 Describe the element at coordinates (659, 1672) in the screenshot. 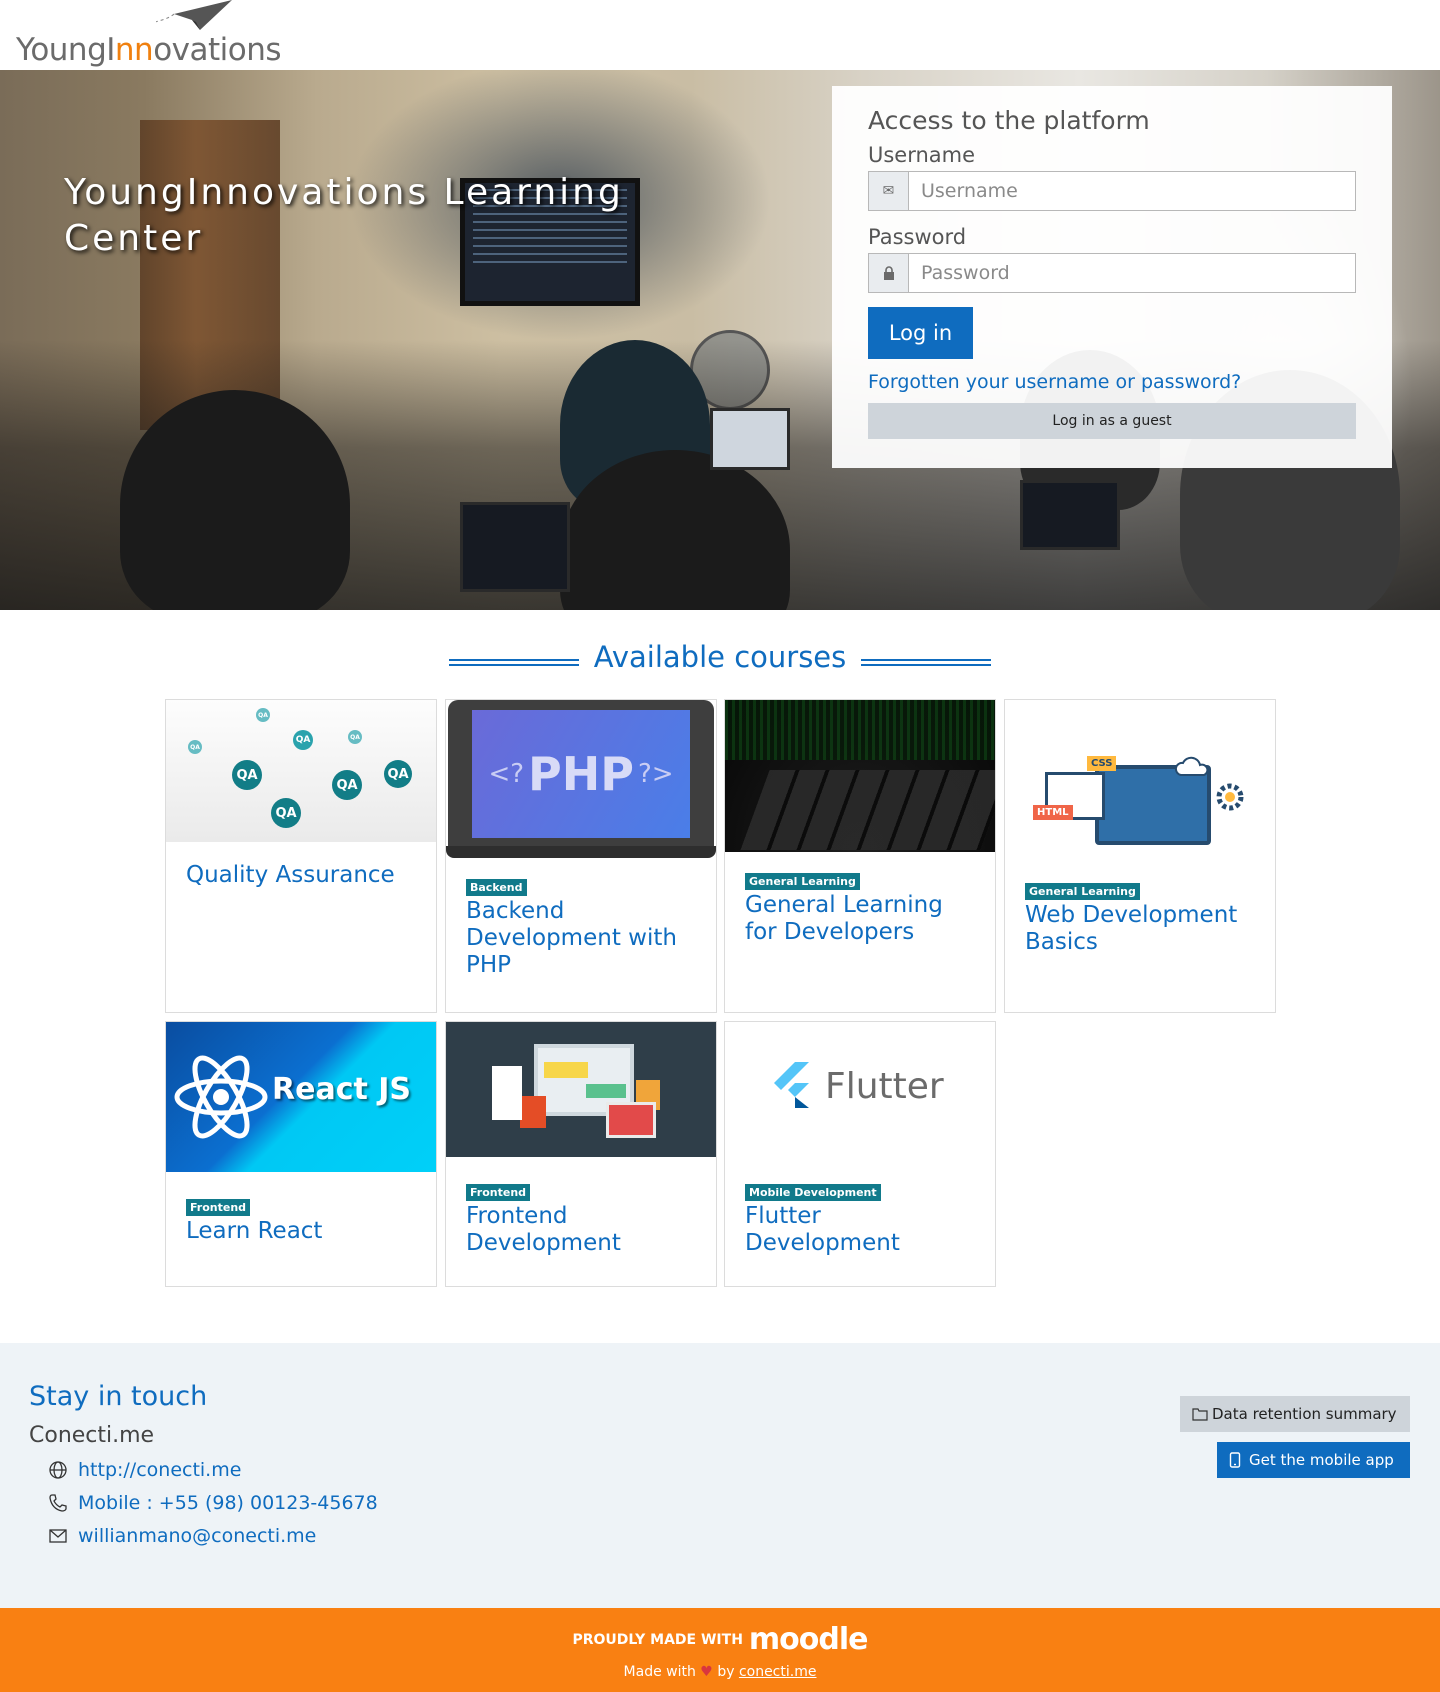

I see `credit-prefix: Made with` at that location.